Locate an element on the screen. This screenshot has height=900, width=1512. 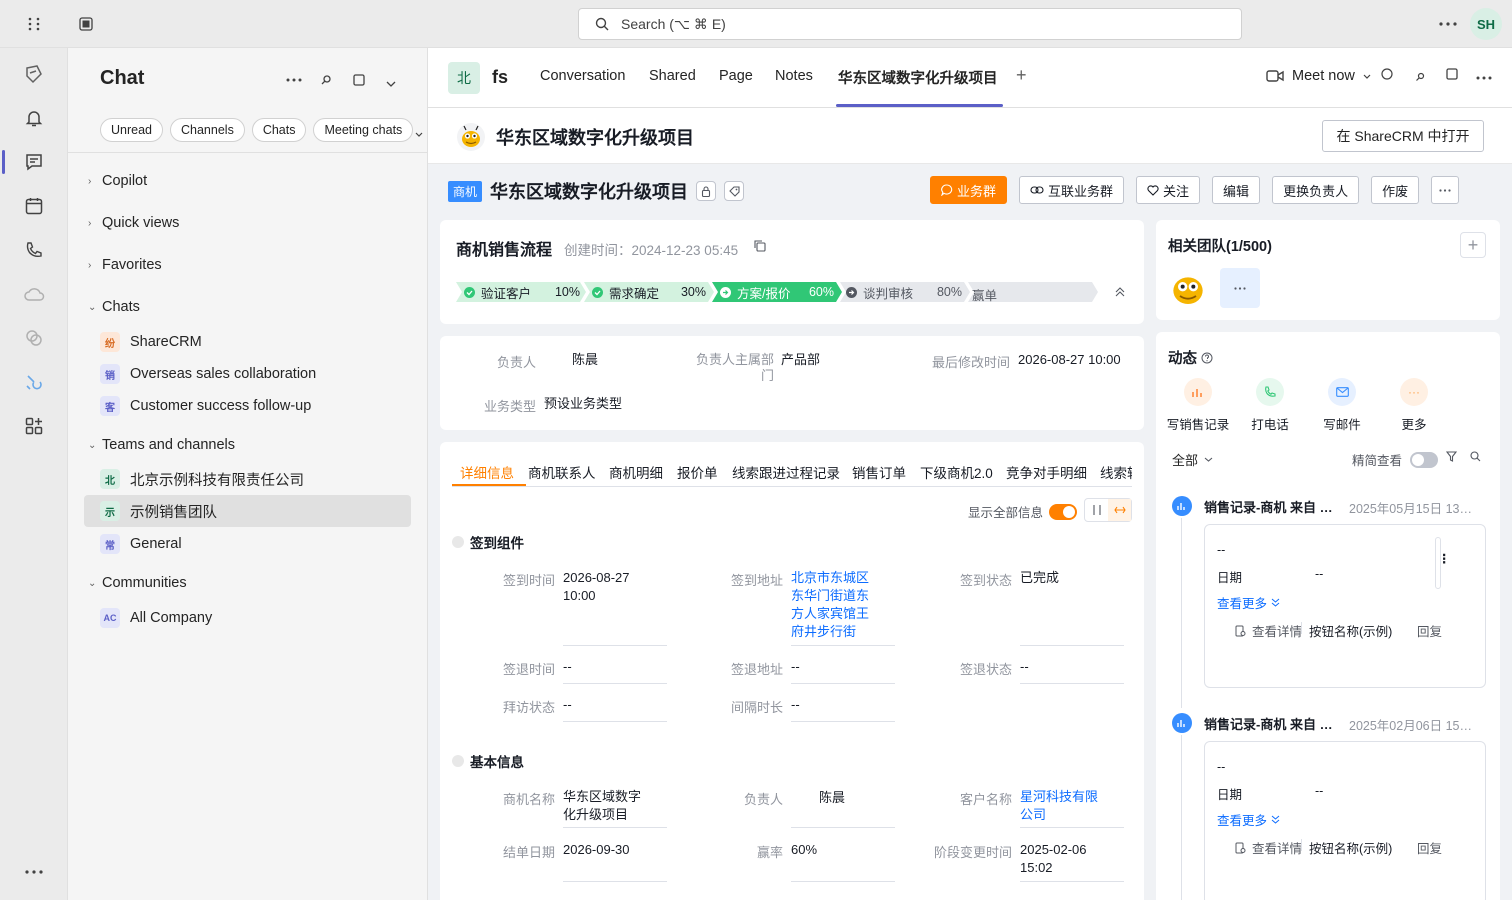
edit-button: 编辑 is located at coordinates (1236, 190).